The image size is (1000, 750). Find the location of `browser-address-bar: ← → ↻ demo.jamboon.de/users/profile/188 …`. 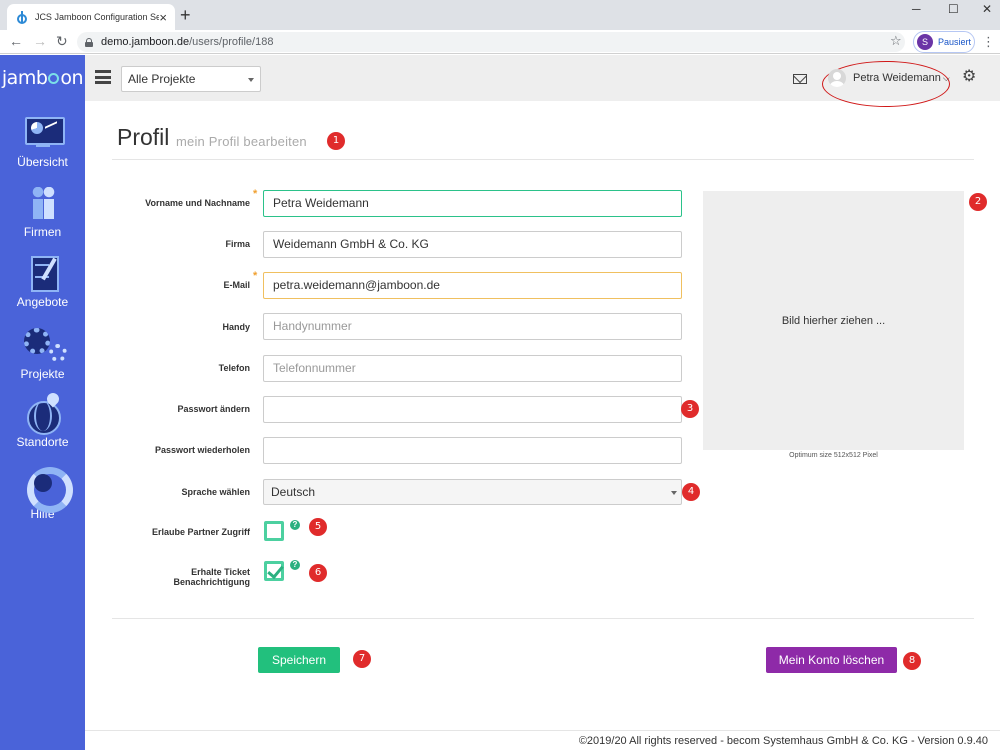

browser-address-bar: ← → ↻ demo.jamboon.de/users/profile/188 … is located at coordinates (500, 42).